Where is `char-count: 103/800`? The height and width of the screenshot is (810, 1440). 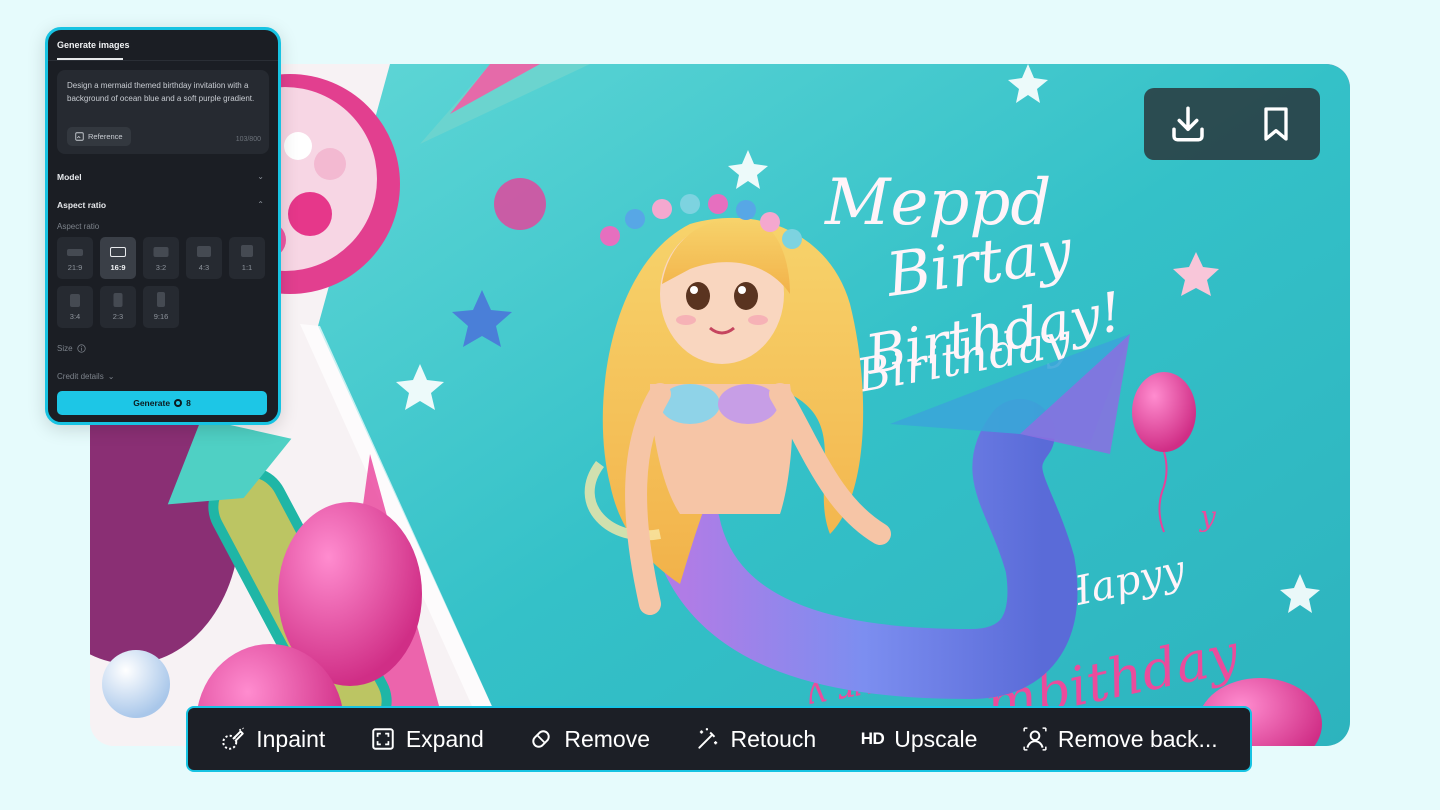
char-count: 103/800 is located at coordinates (248, 139).